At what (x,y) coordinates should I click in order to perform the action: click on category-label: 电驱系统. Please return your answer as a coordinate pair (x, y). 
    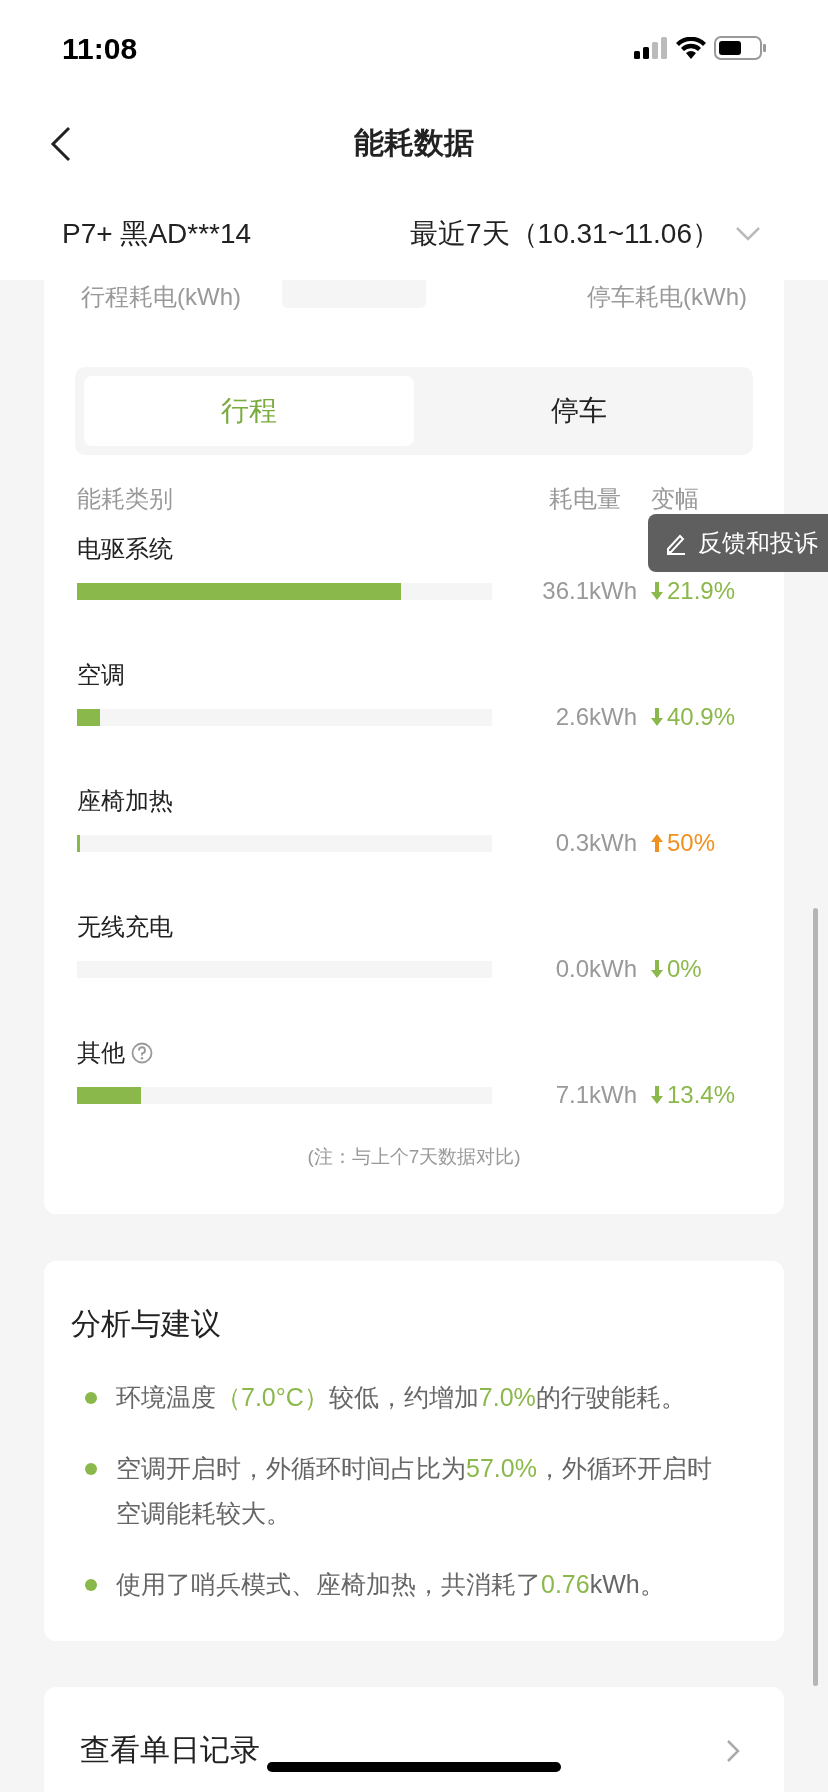
    Looking at the image, I should click on (124, 549).